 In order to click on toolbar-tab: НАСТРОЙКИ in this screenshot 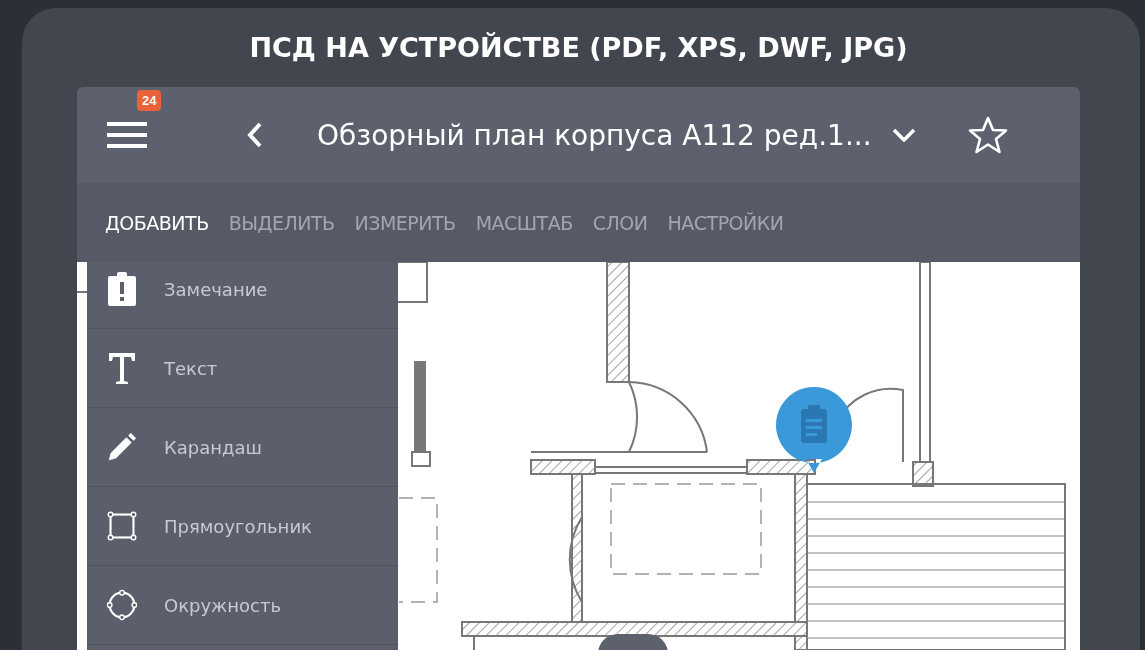, I will do `click(725, 222)`.